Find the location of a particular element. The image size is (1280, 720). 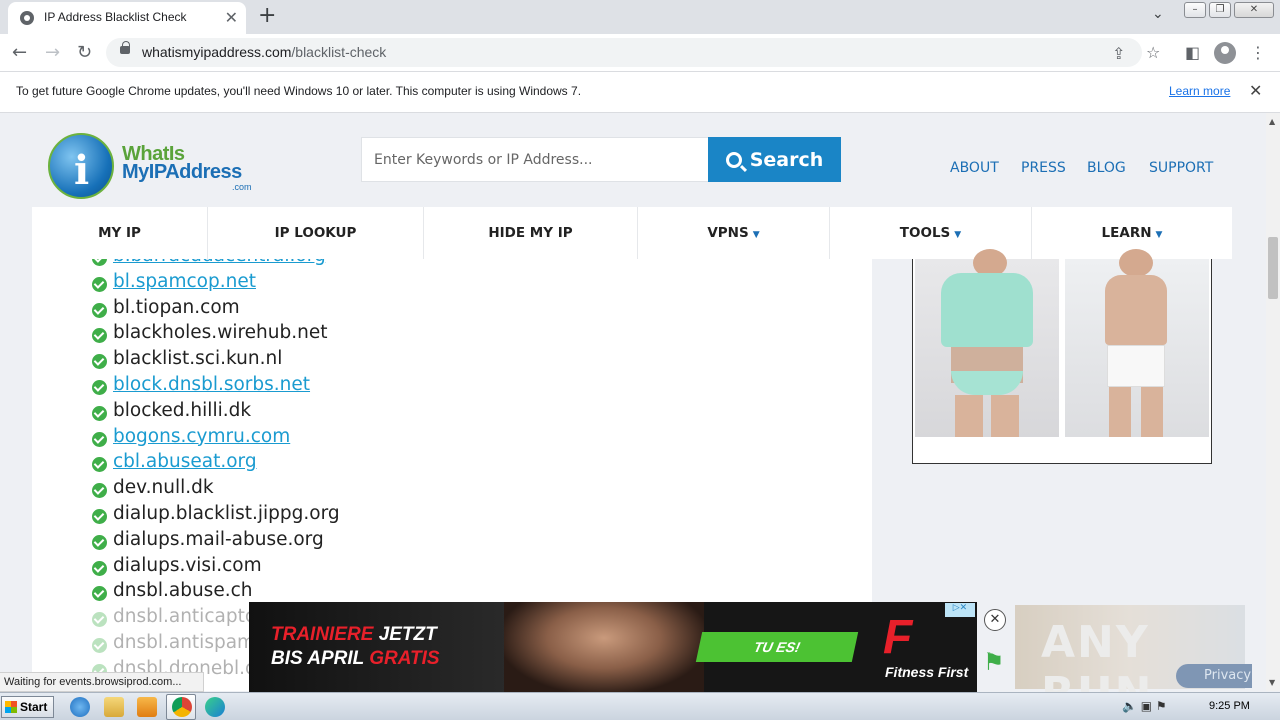

search-icon is located at coordinates (733, 159).